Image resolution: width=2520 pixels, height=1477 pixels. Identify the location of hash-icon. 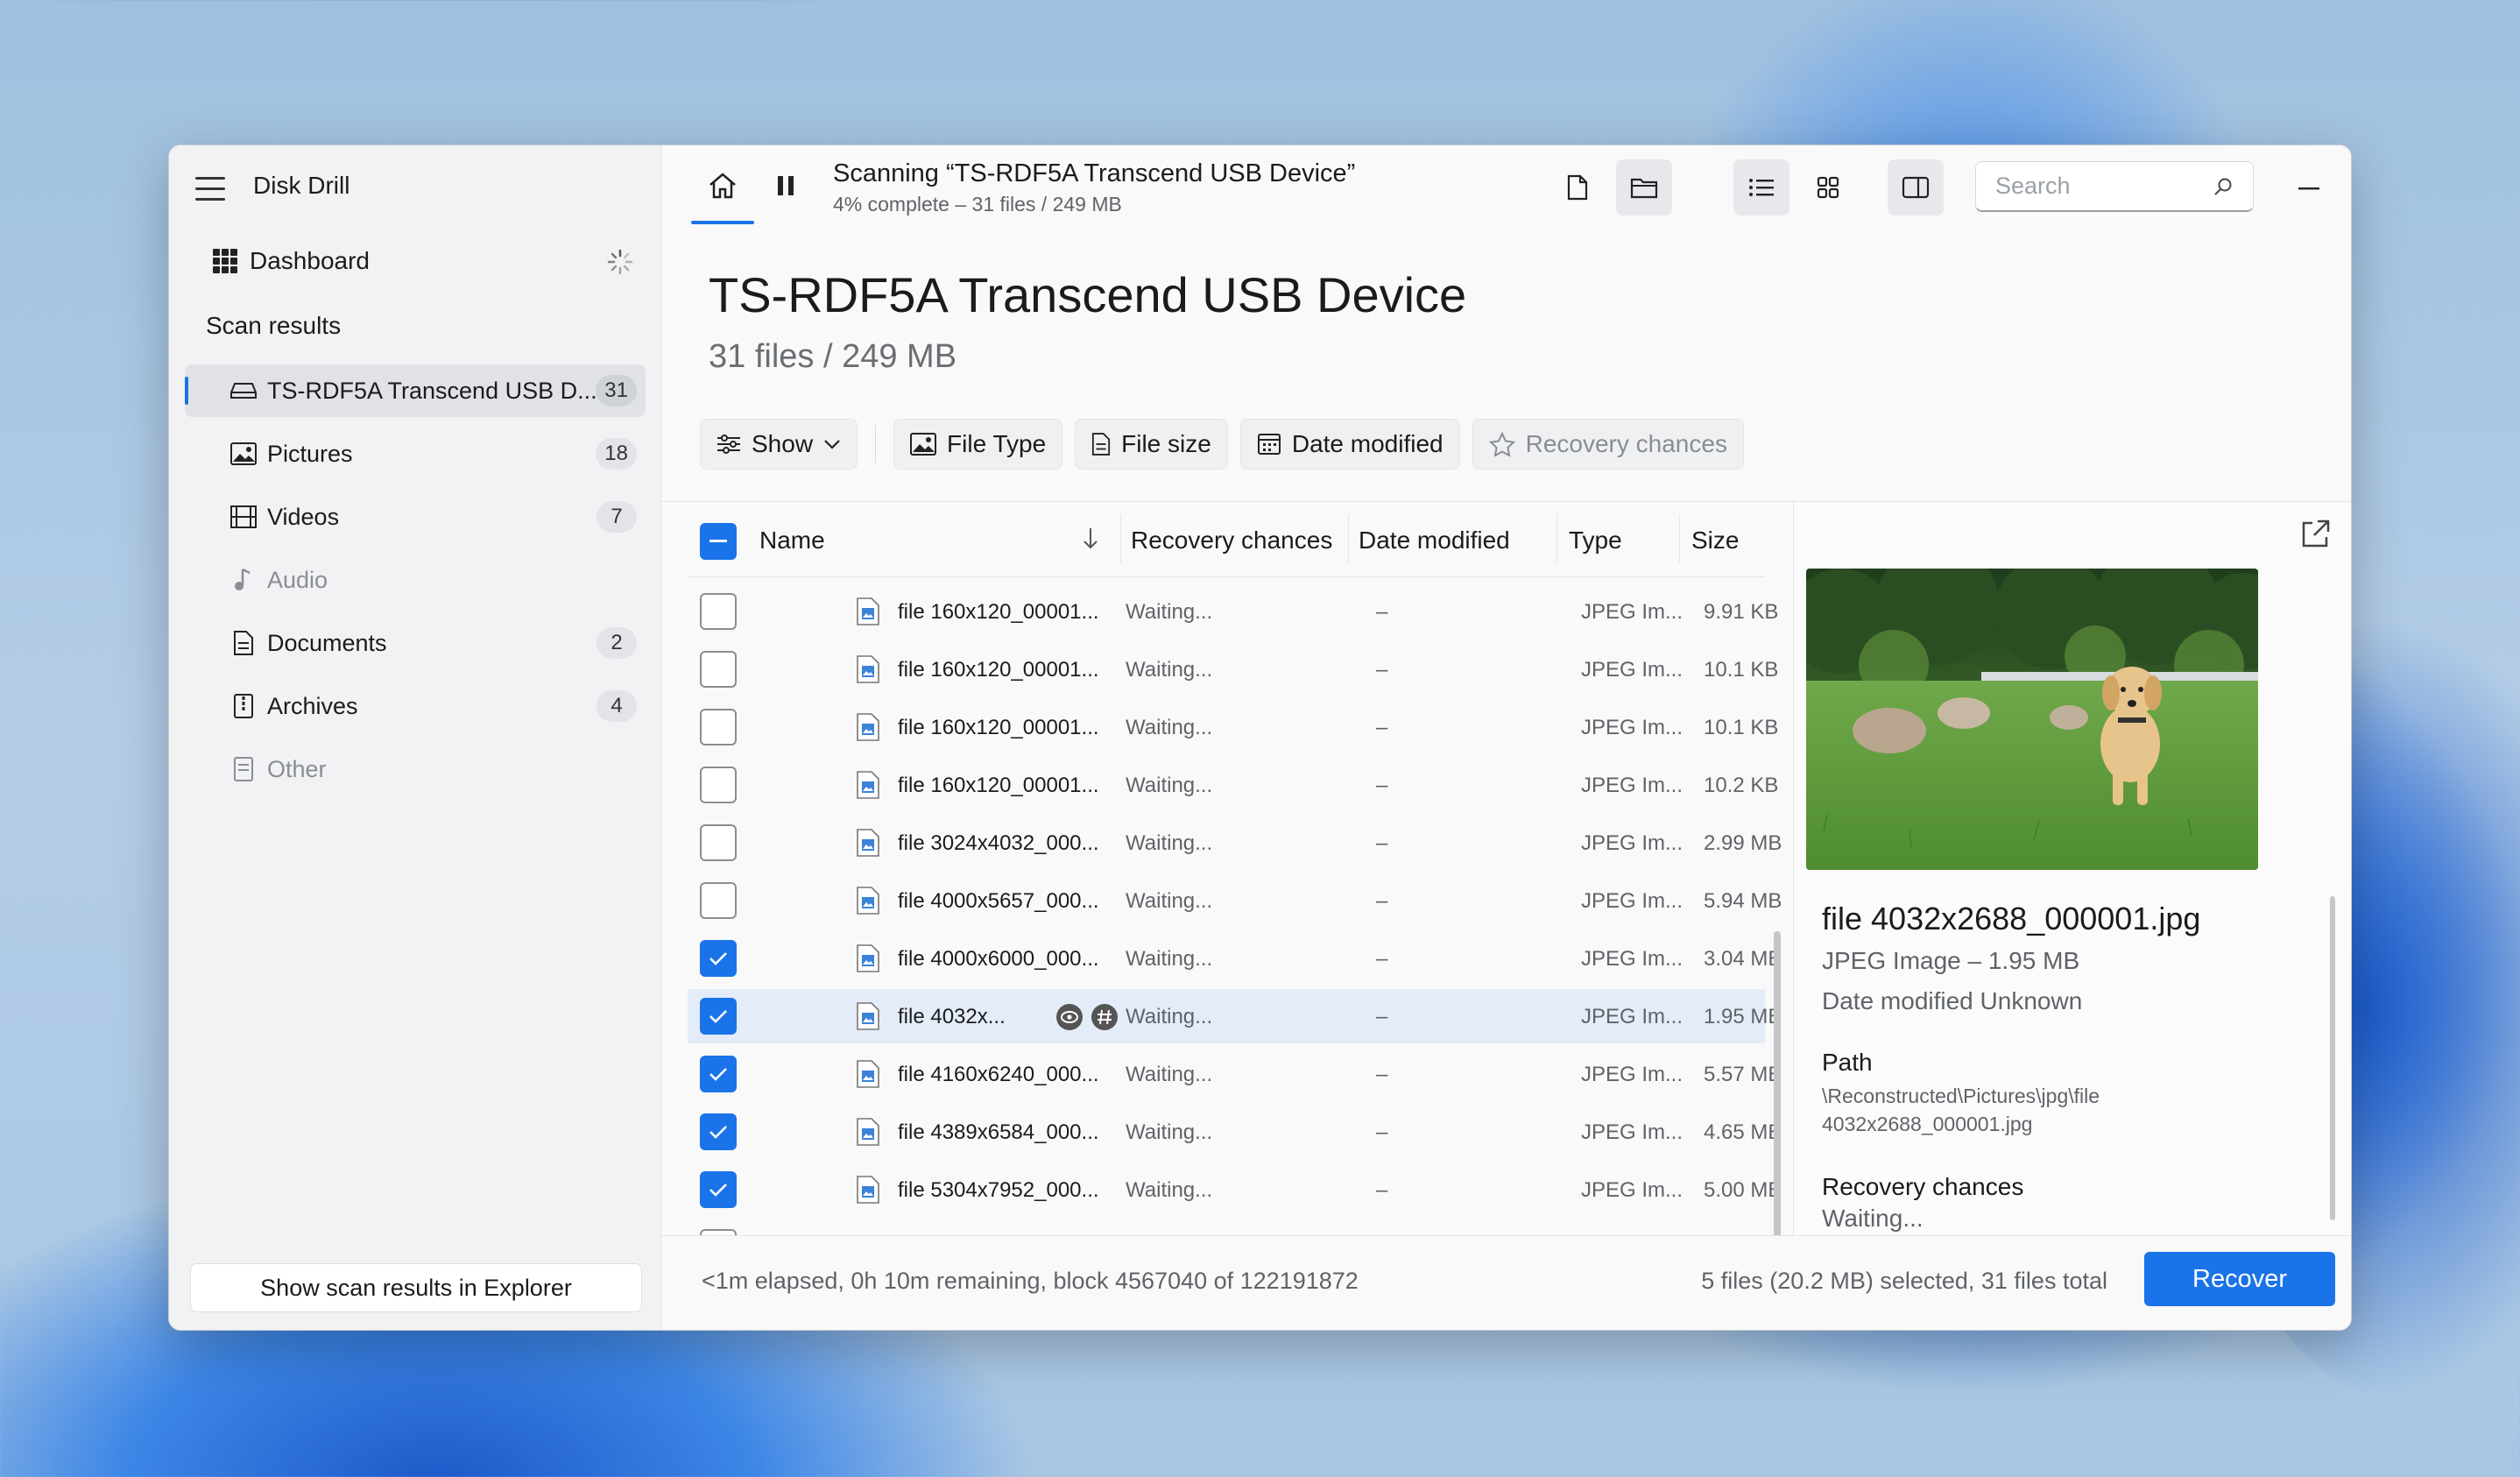
(1105, 1017).